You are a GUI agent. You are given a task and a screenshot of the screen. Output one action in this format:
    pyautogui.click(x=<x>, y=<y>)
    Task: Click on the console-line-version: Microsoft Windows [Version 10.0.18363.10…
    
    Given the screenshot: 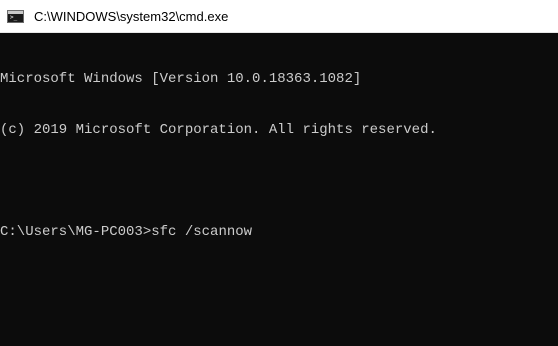 What is the action you would take?
    pyautogui.click(x=181, y=79)
    